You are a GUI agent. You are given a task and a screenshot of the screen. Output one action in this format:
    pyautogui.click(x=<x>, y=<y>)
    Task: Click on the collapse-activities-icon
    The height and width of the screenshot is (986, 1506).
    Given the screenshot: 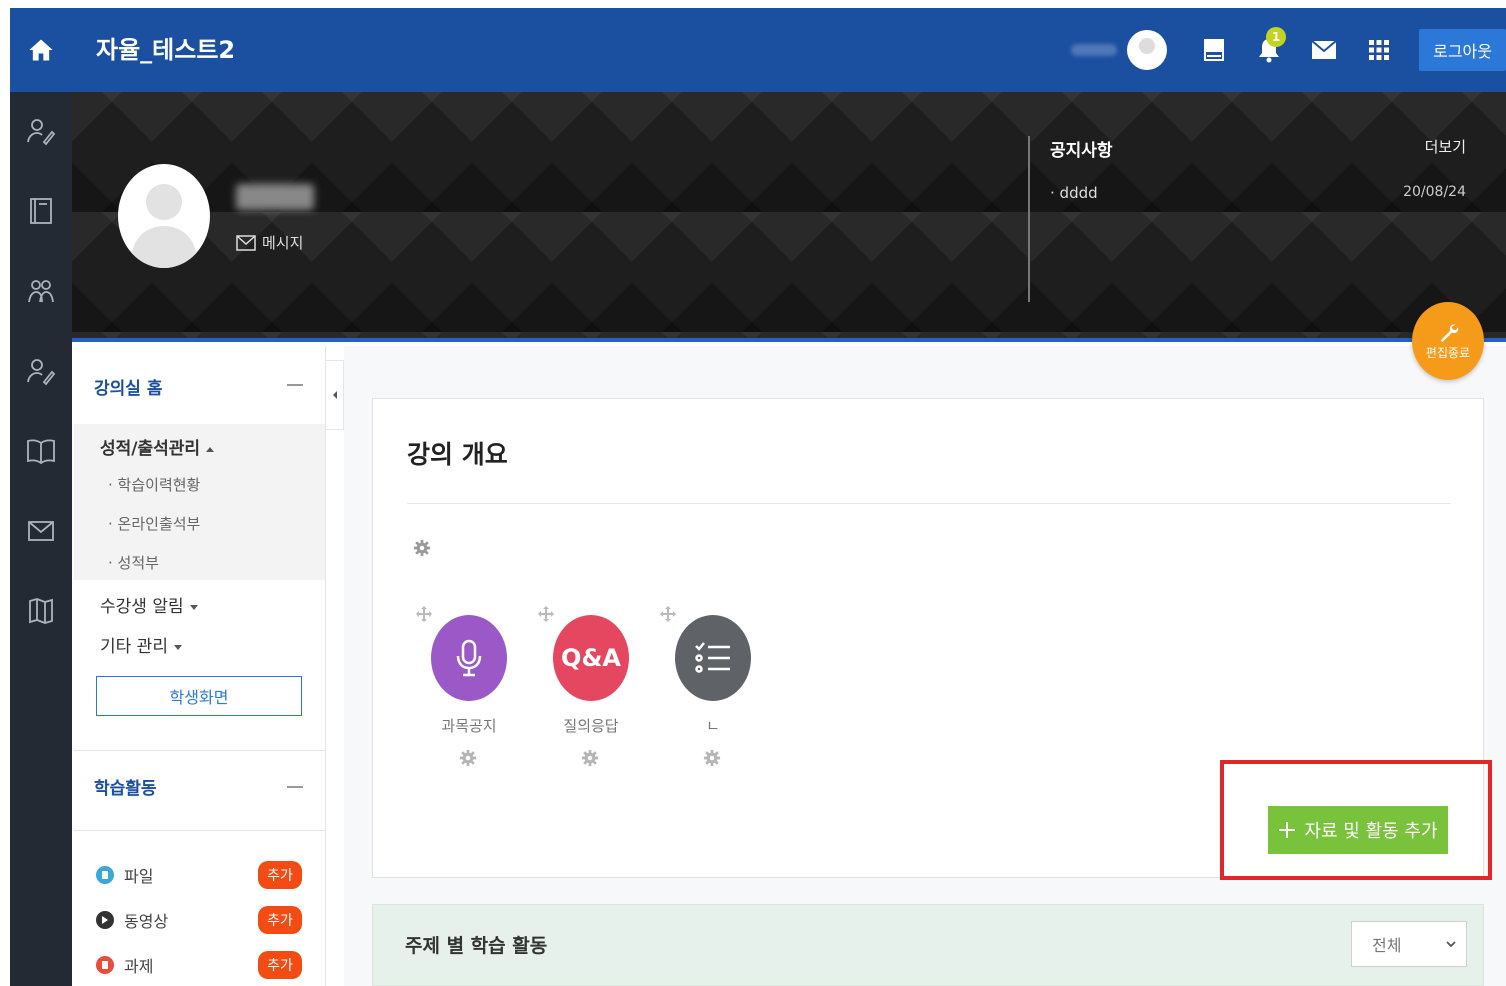 What is the action you would take?
    pyautogui.click(x=295, y=787)
    